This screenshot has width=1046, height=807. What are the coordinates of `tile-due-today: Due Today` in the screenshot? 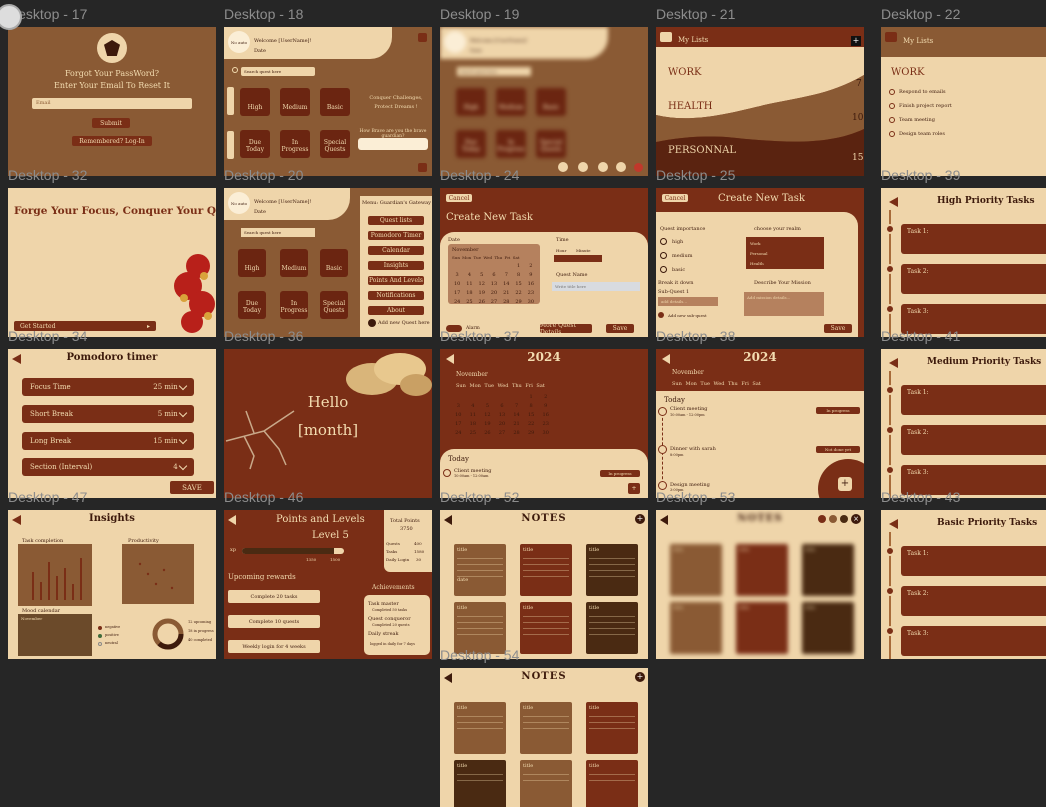 It's located at (255, 144).